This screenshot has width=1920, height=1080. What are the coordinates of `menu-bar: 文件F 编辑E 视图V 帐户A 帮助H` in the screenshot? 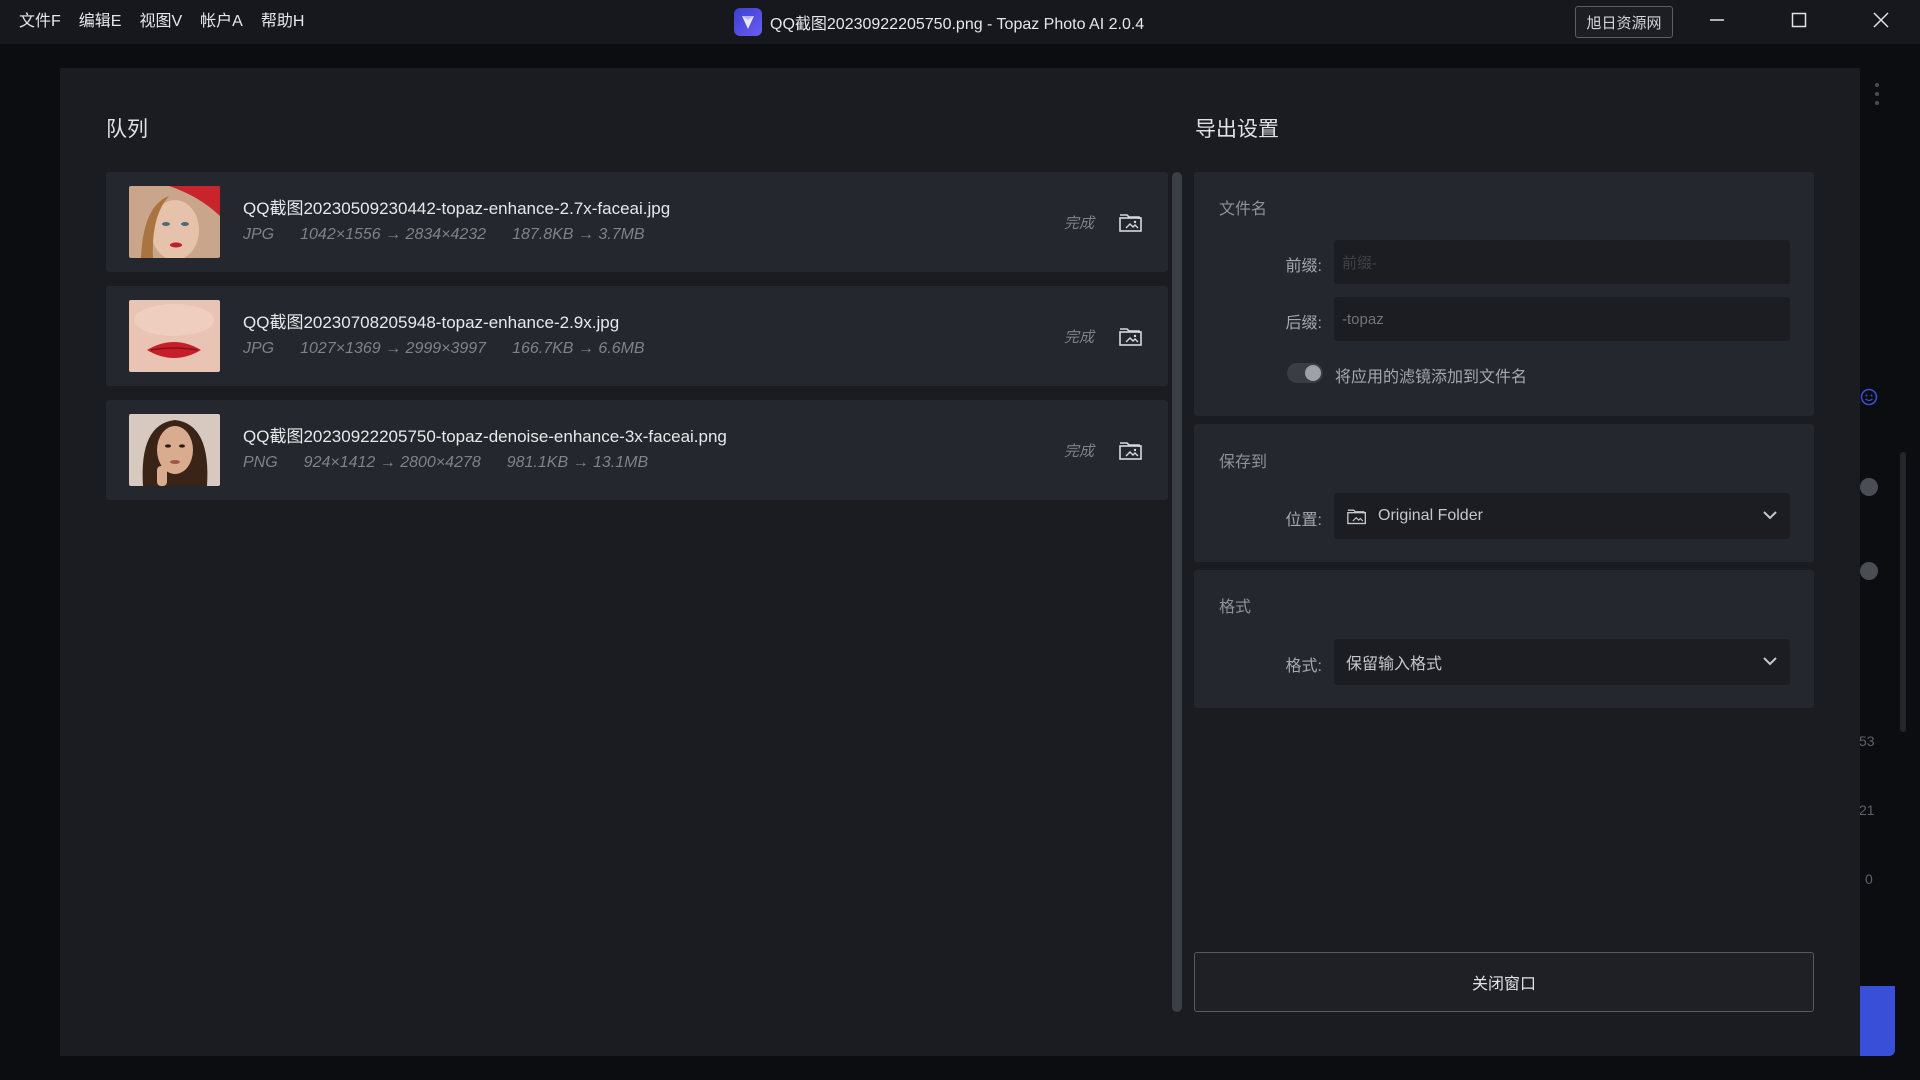 It's located at (156, 22).